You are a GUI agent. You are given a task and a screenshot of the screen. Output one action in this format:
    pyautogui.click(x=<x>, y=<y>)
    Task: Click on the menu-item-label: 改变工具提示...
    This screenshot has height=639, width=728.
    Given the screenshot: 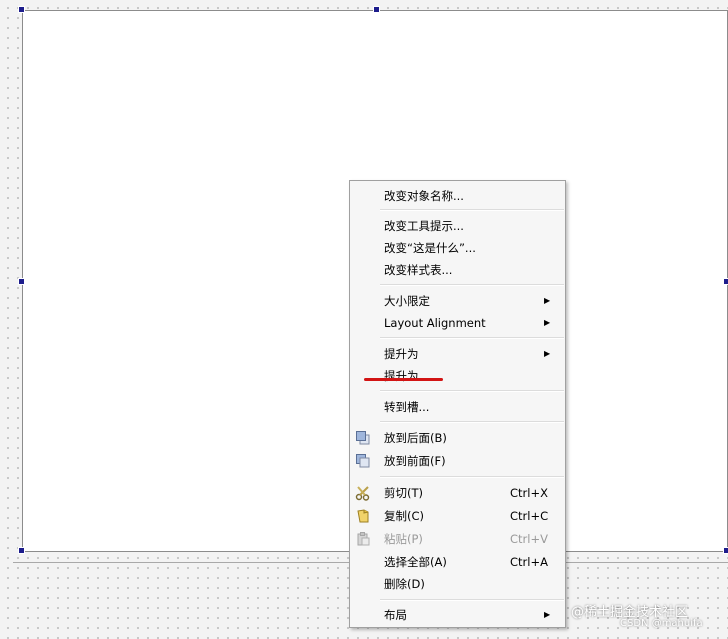 What is the action you would take?
    pyautogui.click(x=424, y=226)
    